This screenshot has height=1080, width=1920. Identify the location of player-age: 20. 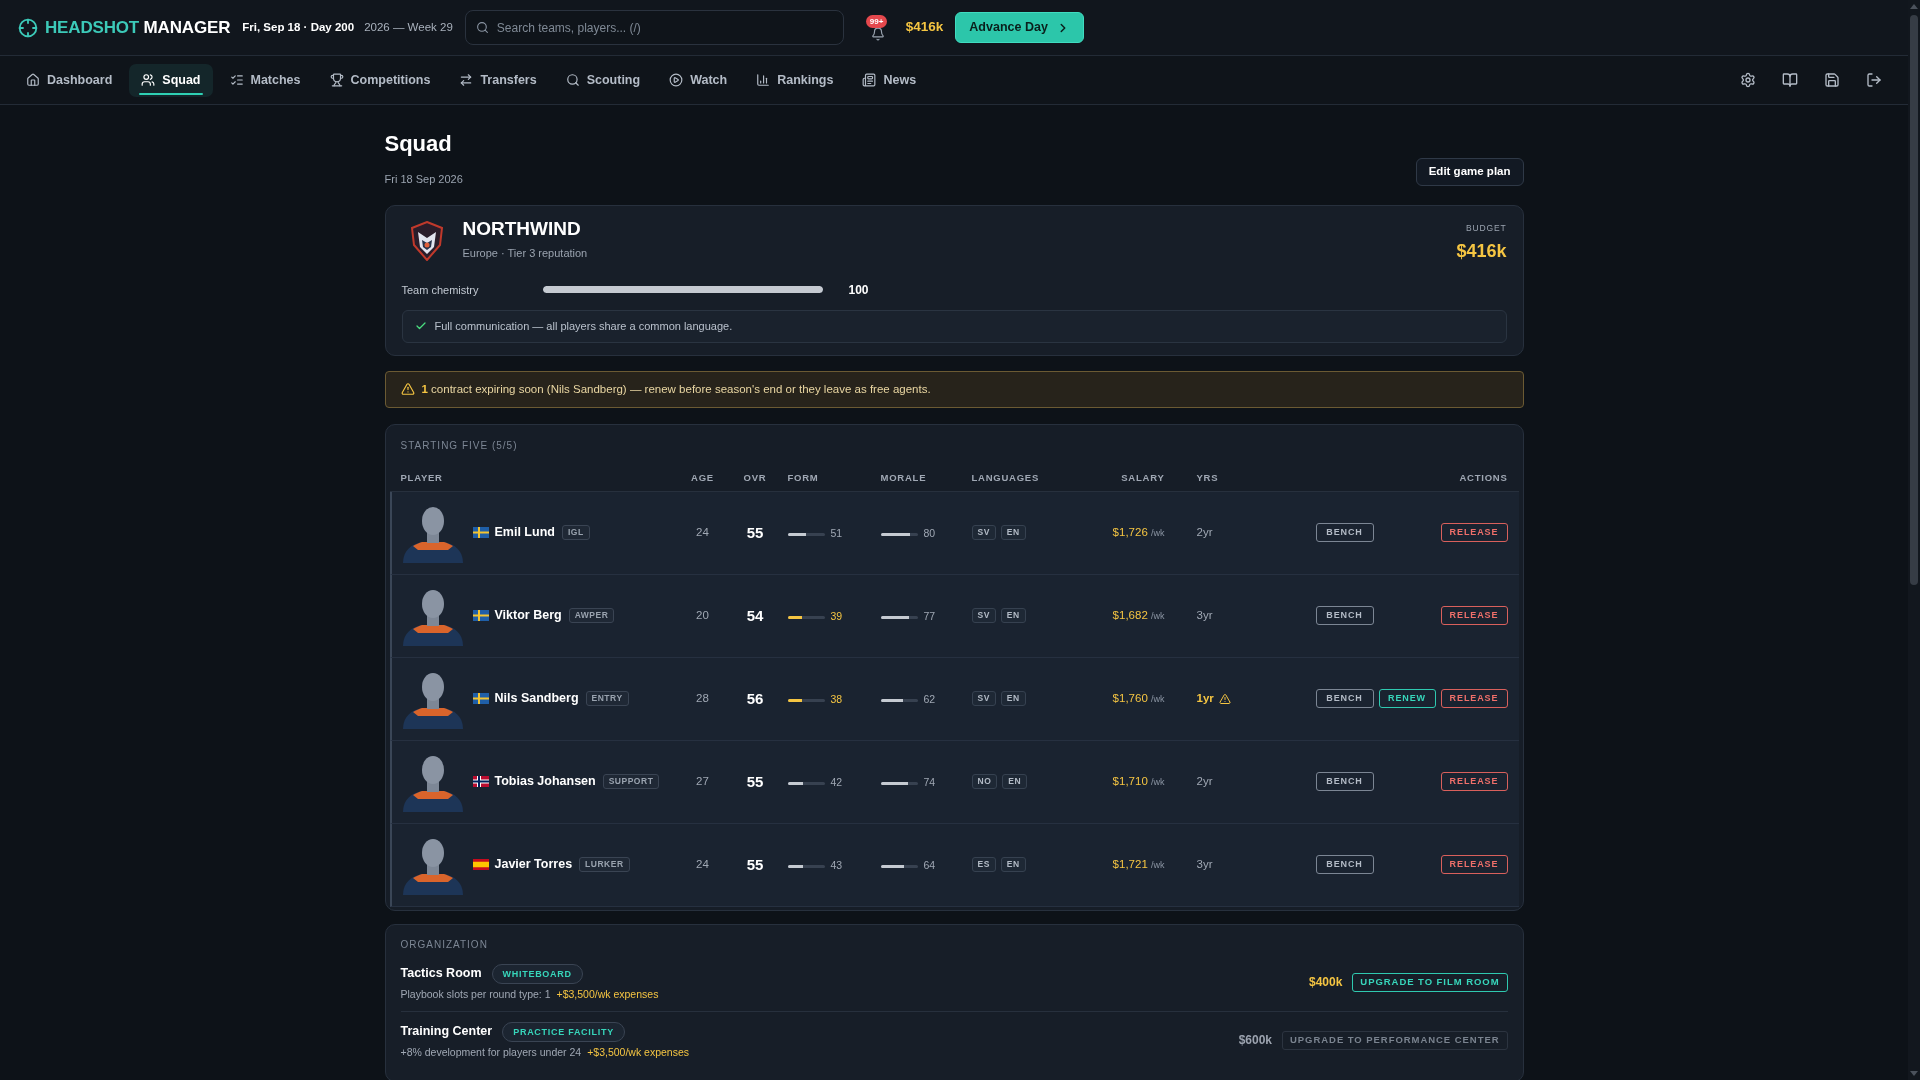
(702, 616).